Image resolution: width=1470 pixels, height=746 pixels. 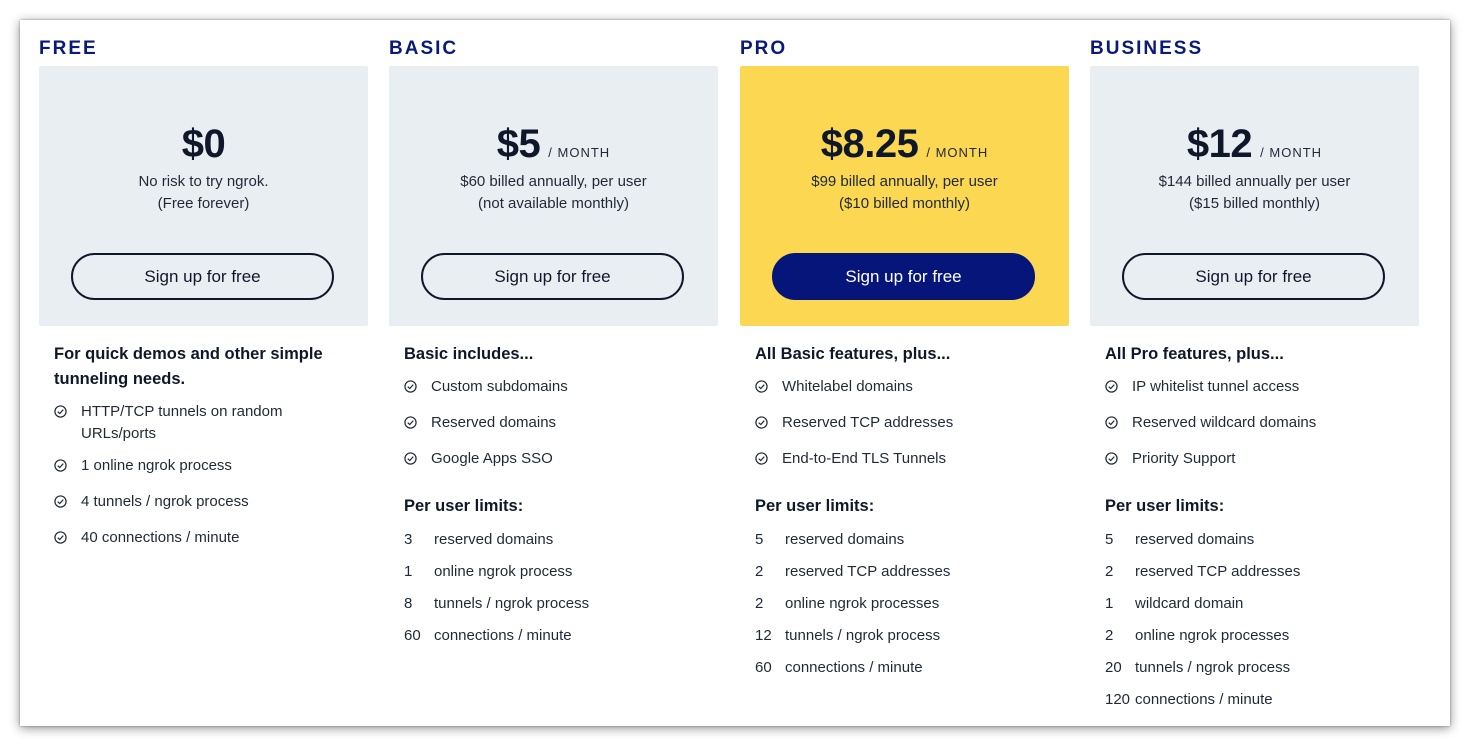 What do you see at coordinates (156, 465) in the screenshot?
I see `feature-label: 1 online ngrok process` at bounding box center [156, 465].